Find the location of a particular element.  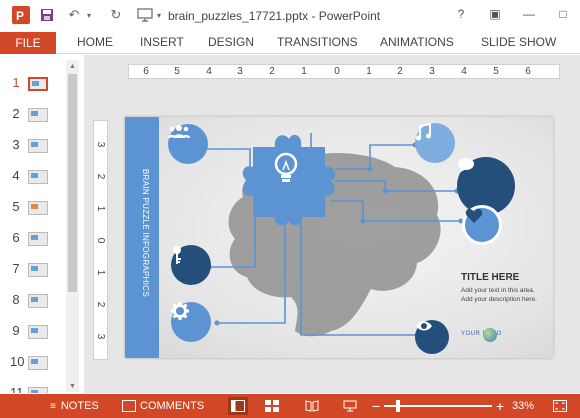

slide-title-bar: BRAIN PUZZLE INFOGRAPHICS is located at coordinates (142, 237).